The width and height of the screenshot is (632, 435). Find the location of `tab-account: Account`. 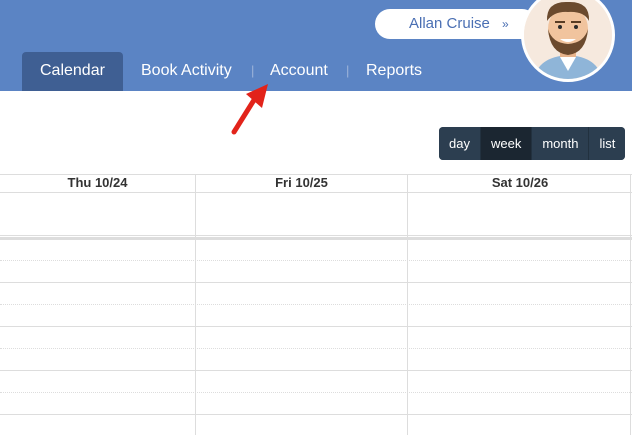

tab-account: Account is located at coordinates (299, 71).